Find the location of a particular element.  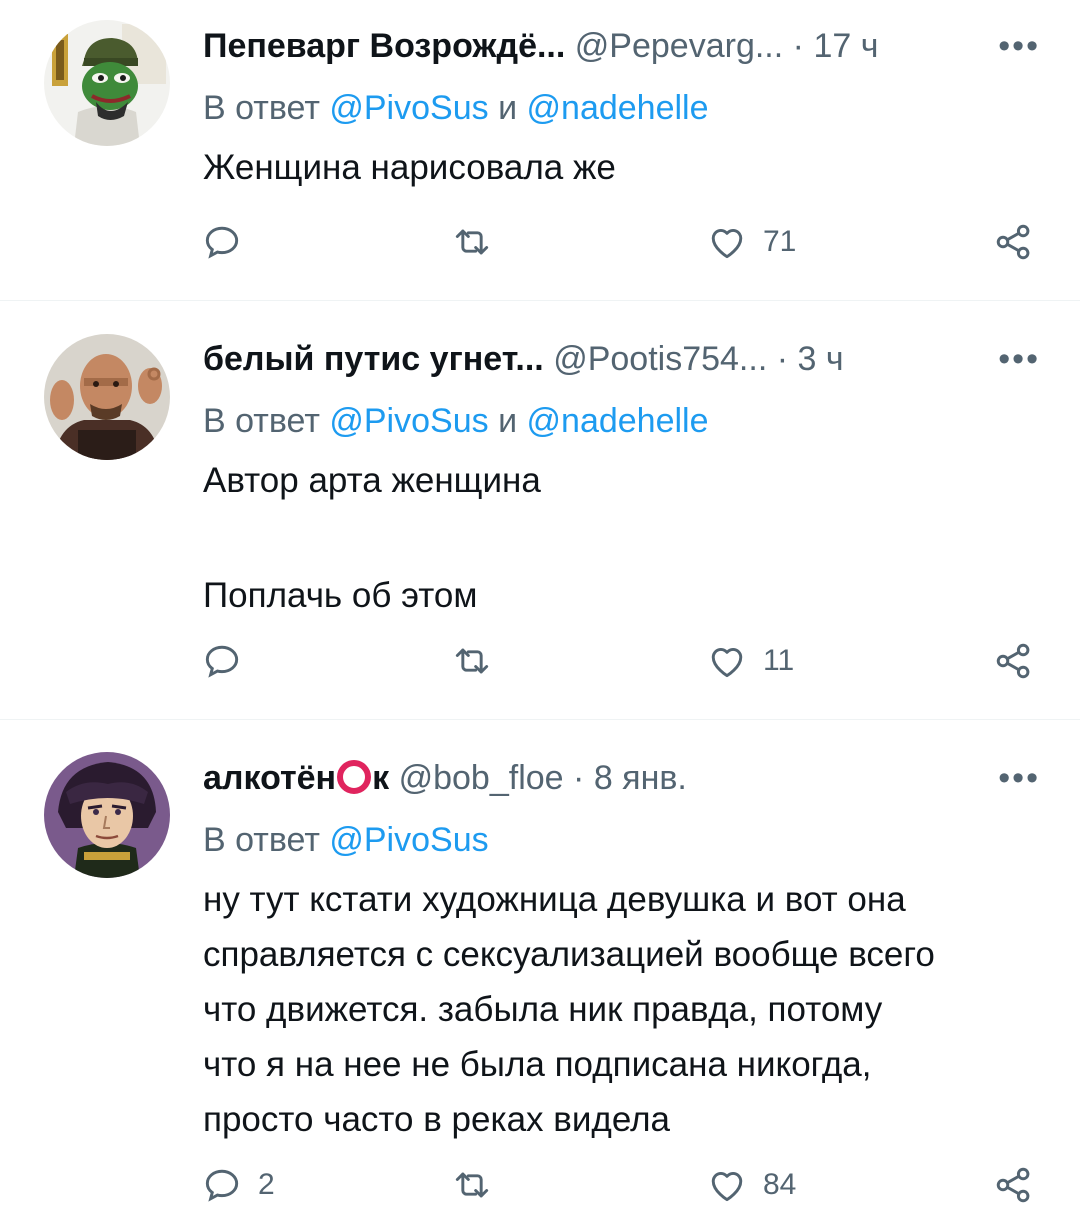

display-name-part: алкотён is located at coordinates (270, 778).